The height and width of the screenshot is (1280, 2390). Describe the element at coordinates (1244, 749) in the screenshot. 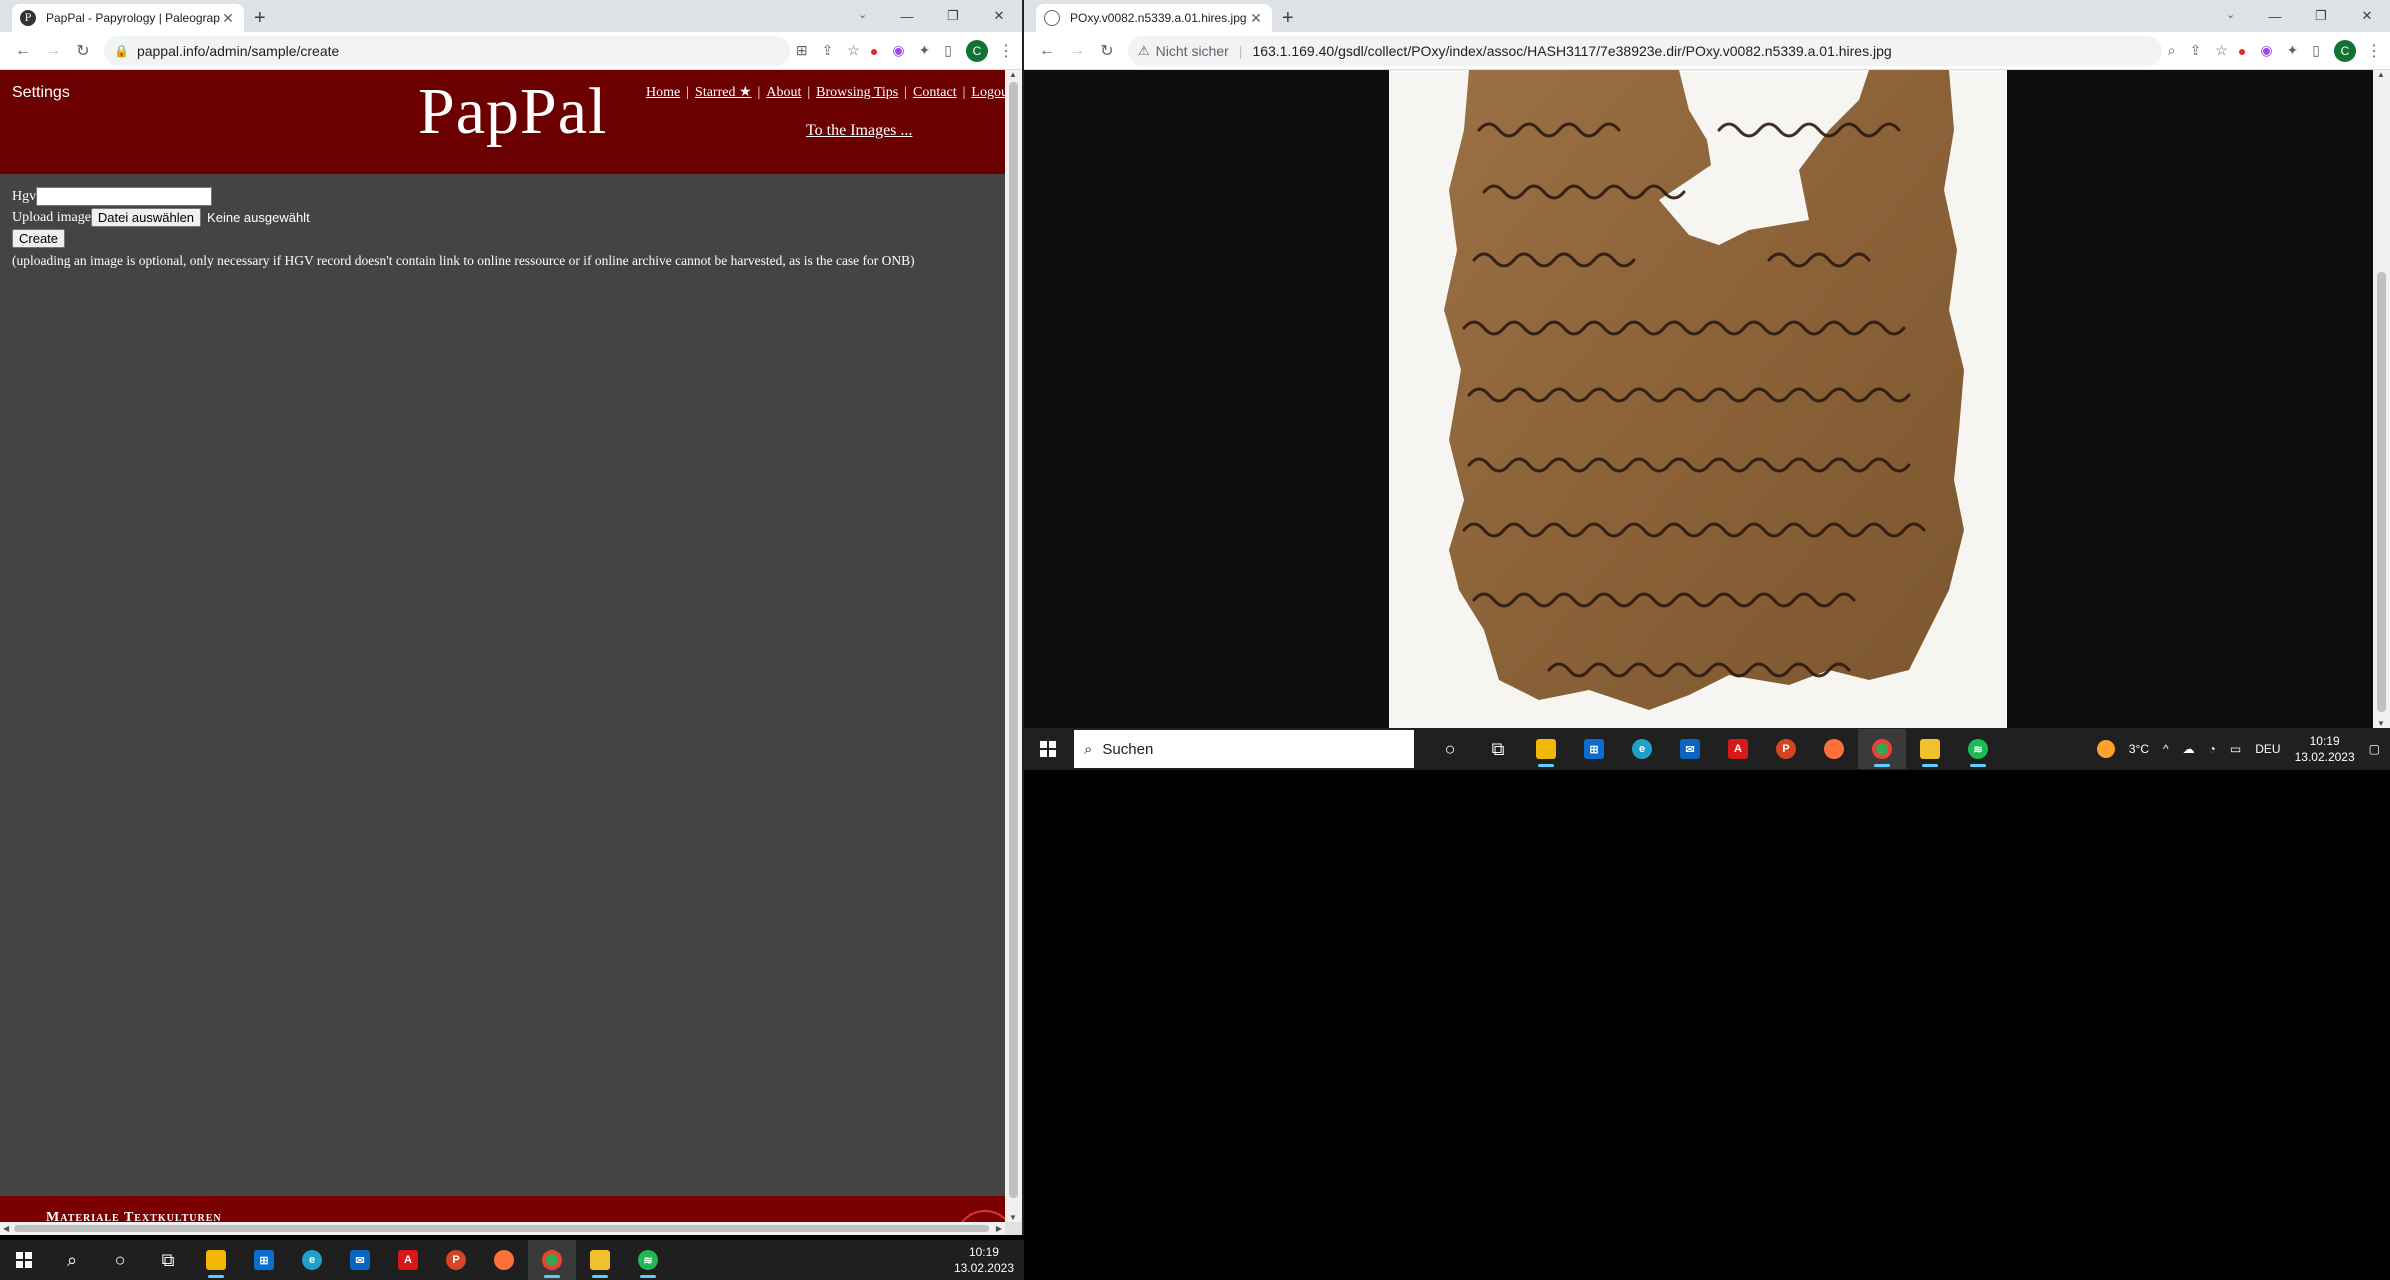

I see `taskbar-search: ⌕ Suchen` at that location.